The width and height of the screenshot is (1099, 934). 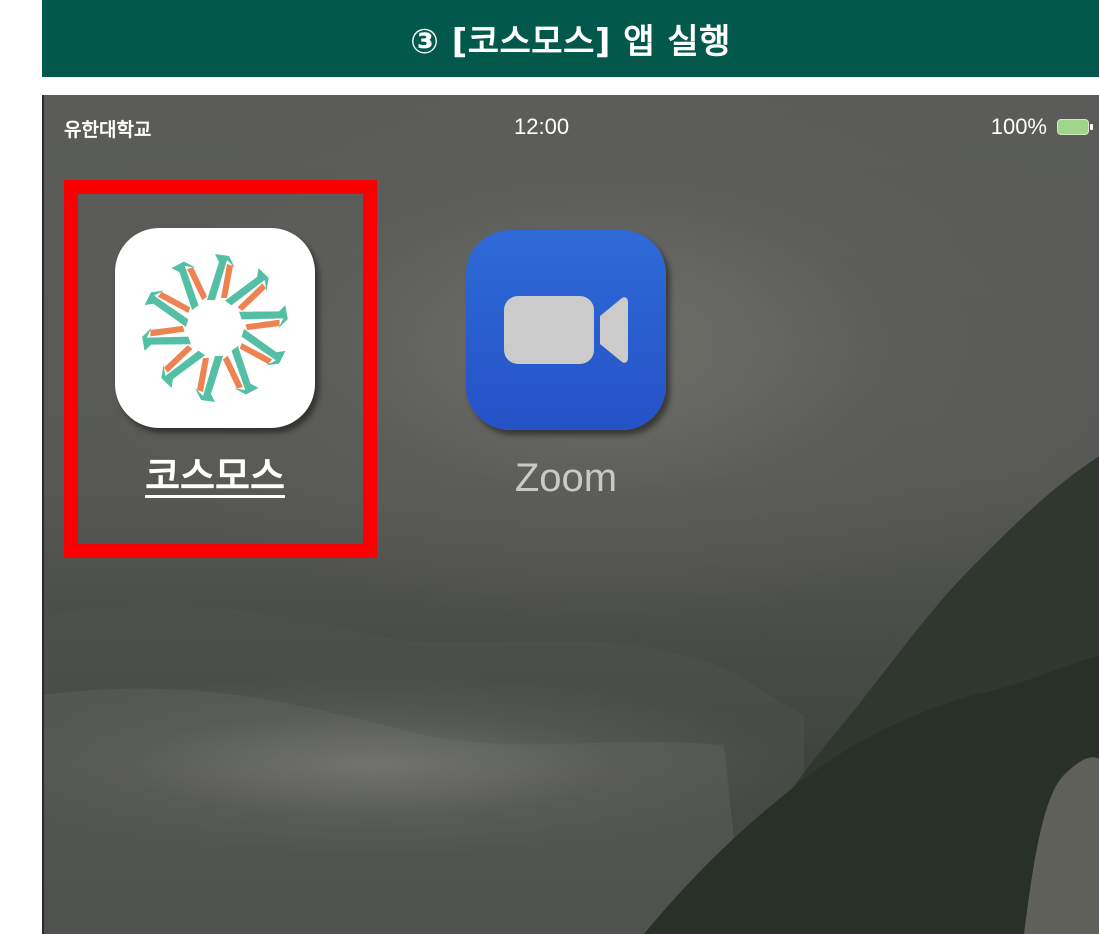 I want to click on page-title: ③ [코스모스] 앱 실행, so click(x=570, y=42).